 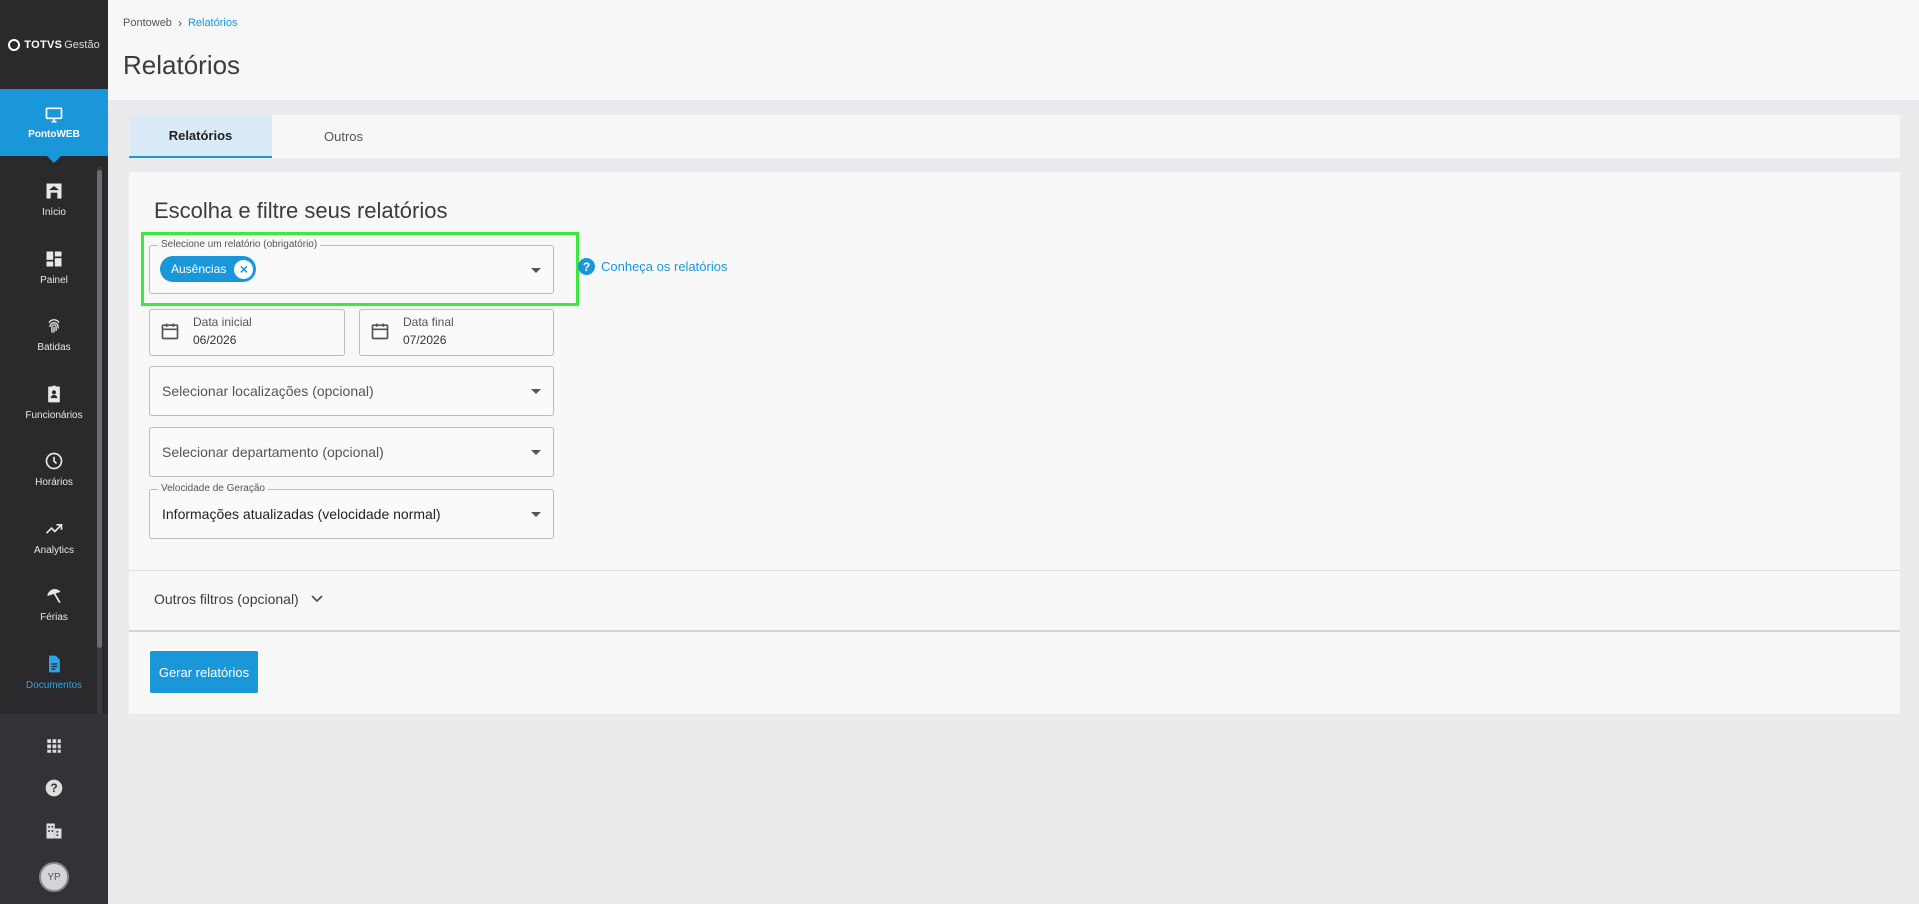 I want to click on page-header: Pontoweb › Relatórios Relatórios, so click(x=1013, y=50).